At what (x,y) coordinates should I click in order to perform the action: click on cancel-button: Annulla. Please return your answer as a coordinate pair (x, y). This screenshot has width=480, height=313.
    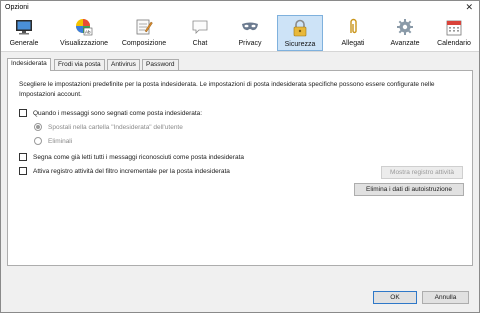
    Looking at the image, I should click on (445, 297).